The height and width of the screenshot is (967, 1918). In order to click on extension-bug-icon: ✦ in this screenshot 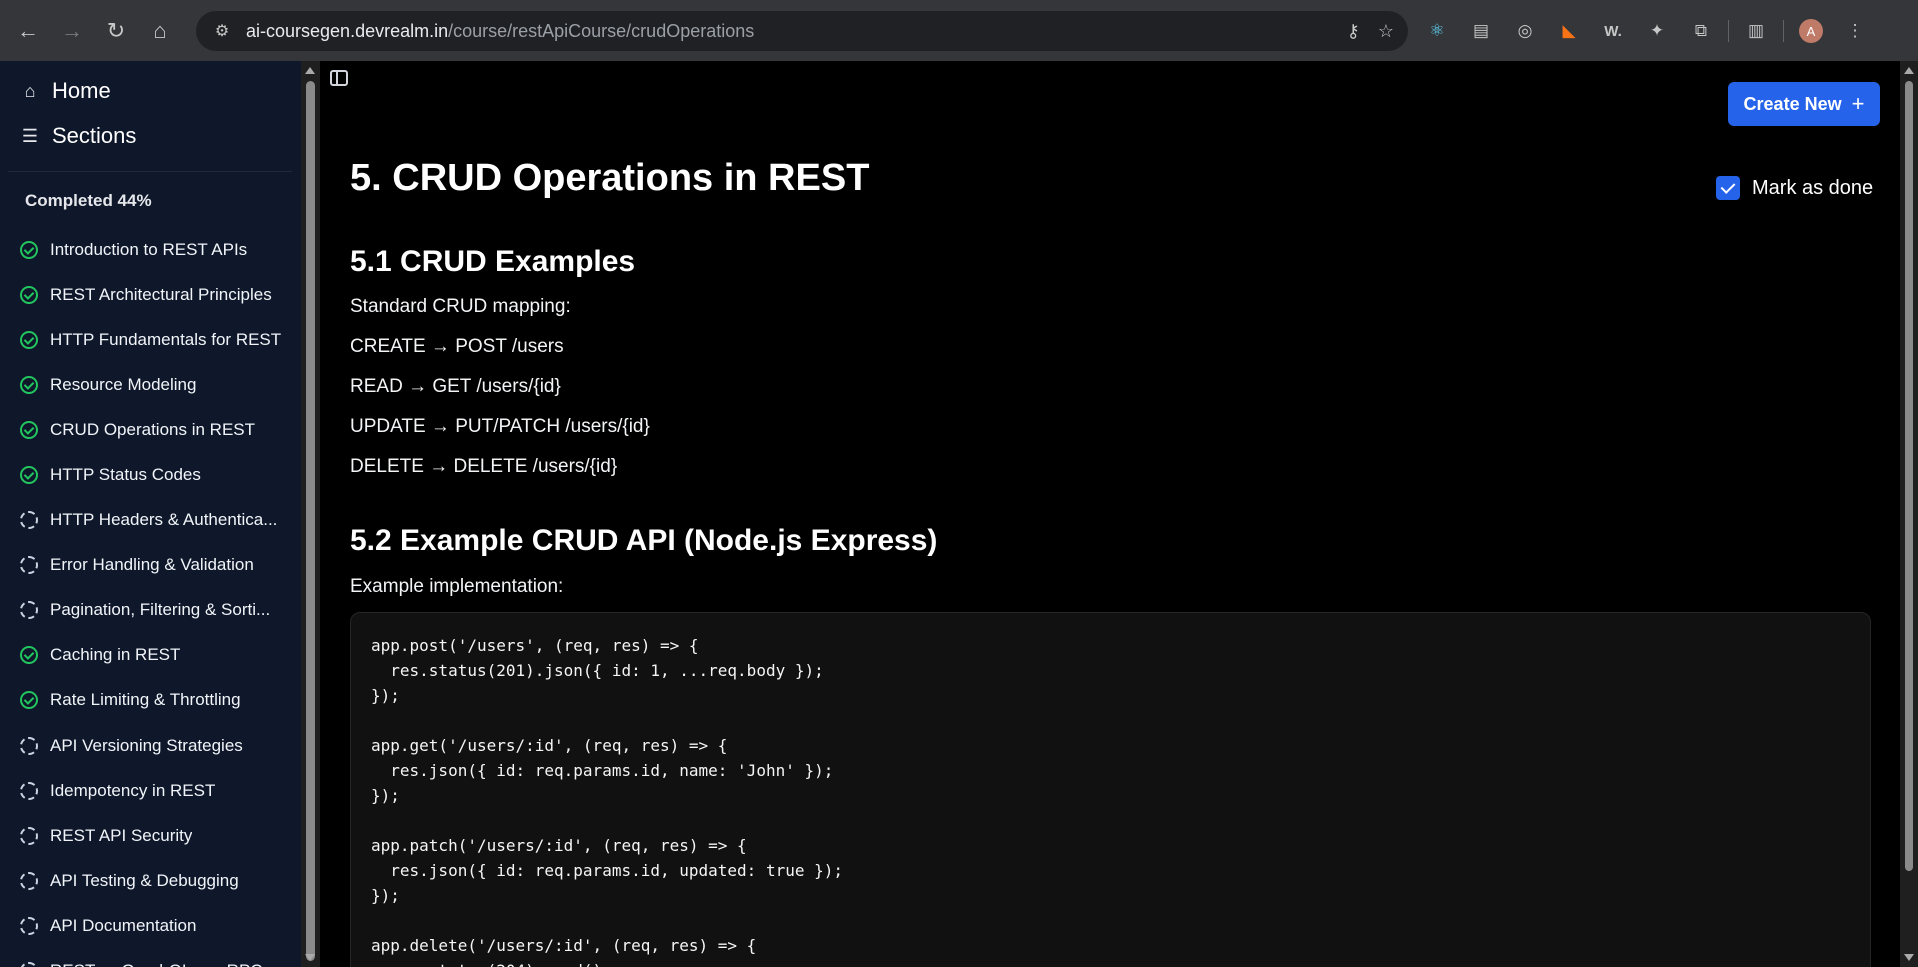, I will do `click(1657, 31)`.